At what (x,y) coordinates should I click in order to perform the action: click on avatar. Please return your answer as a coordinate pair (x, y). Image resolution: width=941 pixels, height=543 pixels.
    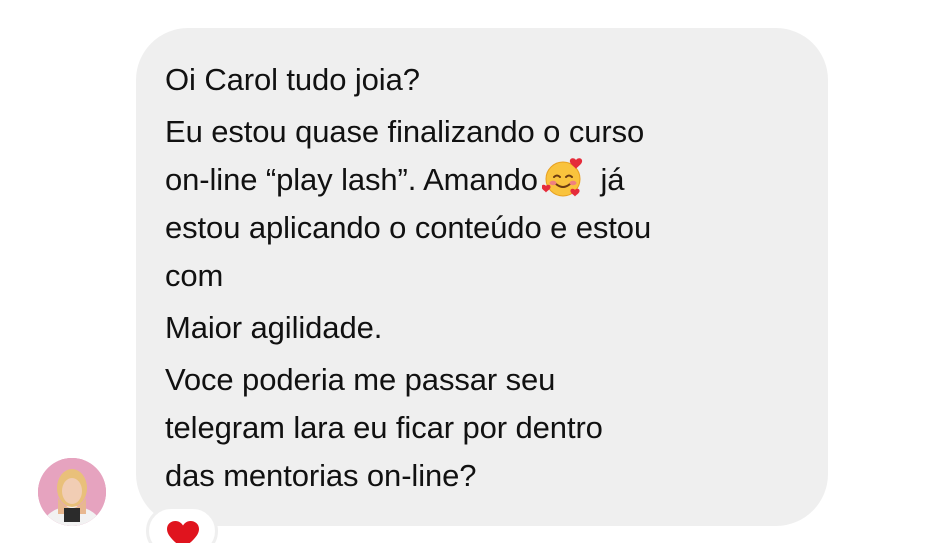
    Looking at the image, I should click on (72, 492).